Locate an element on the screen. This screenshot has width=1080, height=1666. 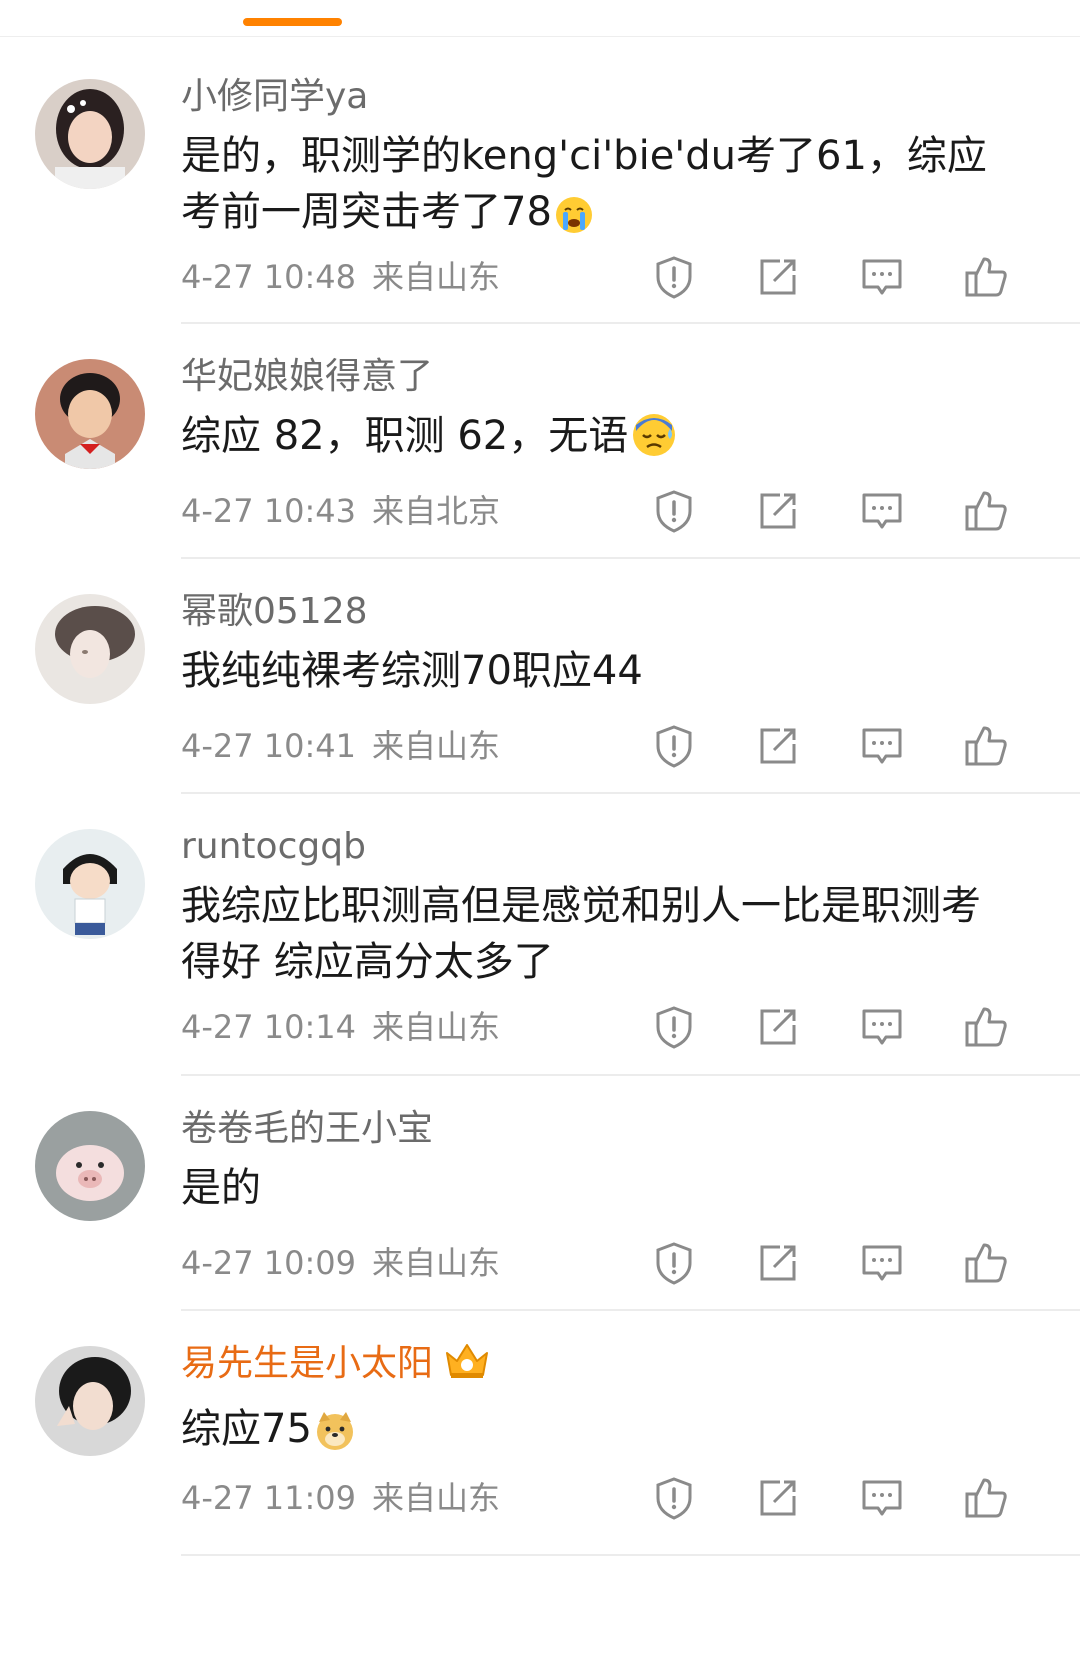
comment-meta: 4-27 10:14 来自山东 is located at coordinates (340, 1027).